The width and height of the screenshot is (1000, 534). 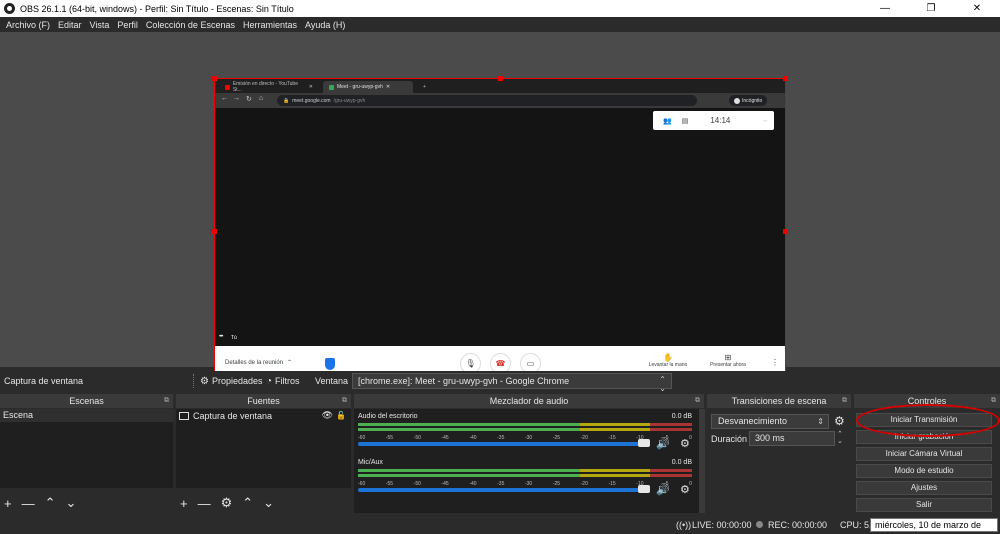 I want to click on window-capture-icon, so click(x=184, y=415).